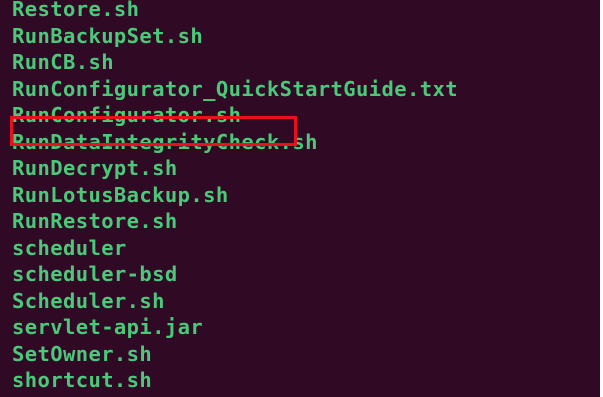 Image resolution: width=603 pixels, height=397 pixels. I want to click on file-entry-servlet-api-jar: servlet-api.jar, so click(108, 327).